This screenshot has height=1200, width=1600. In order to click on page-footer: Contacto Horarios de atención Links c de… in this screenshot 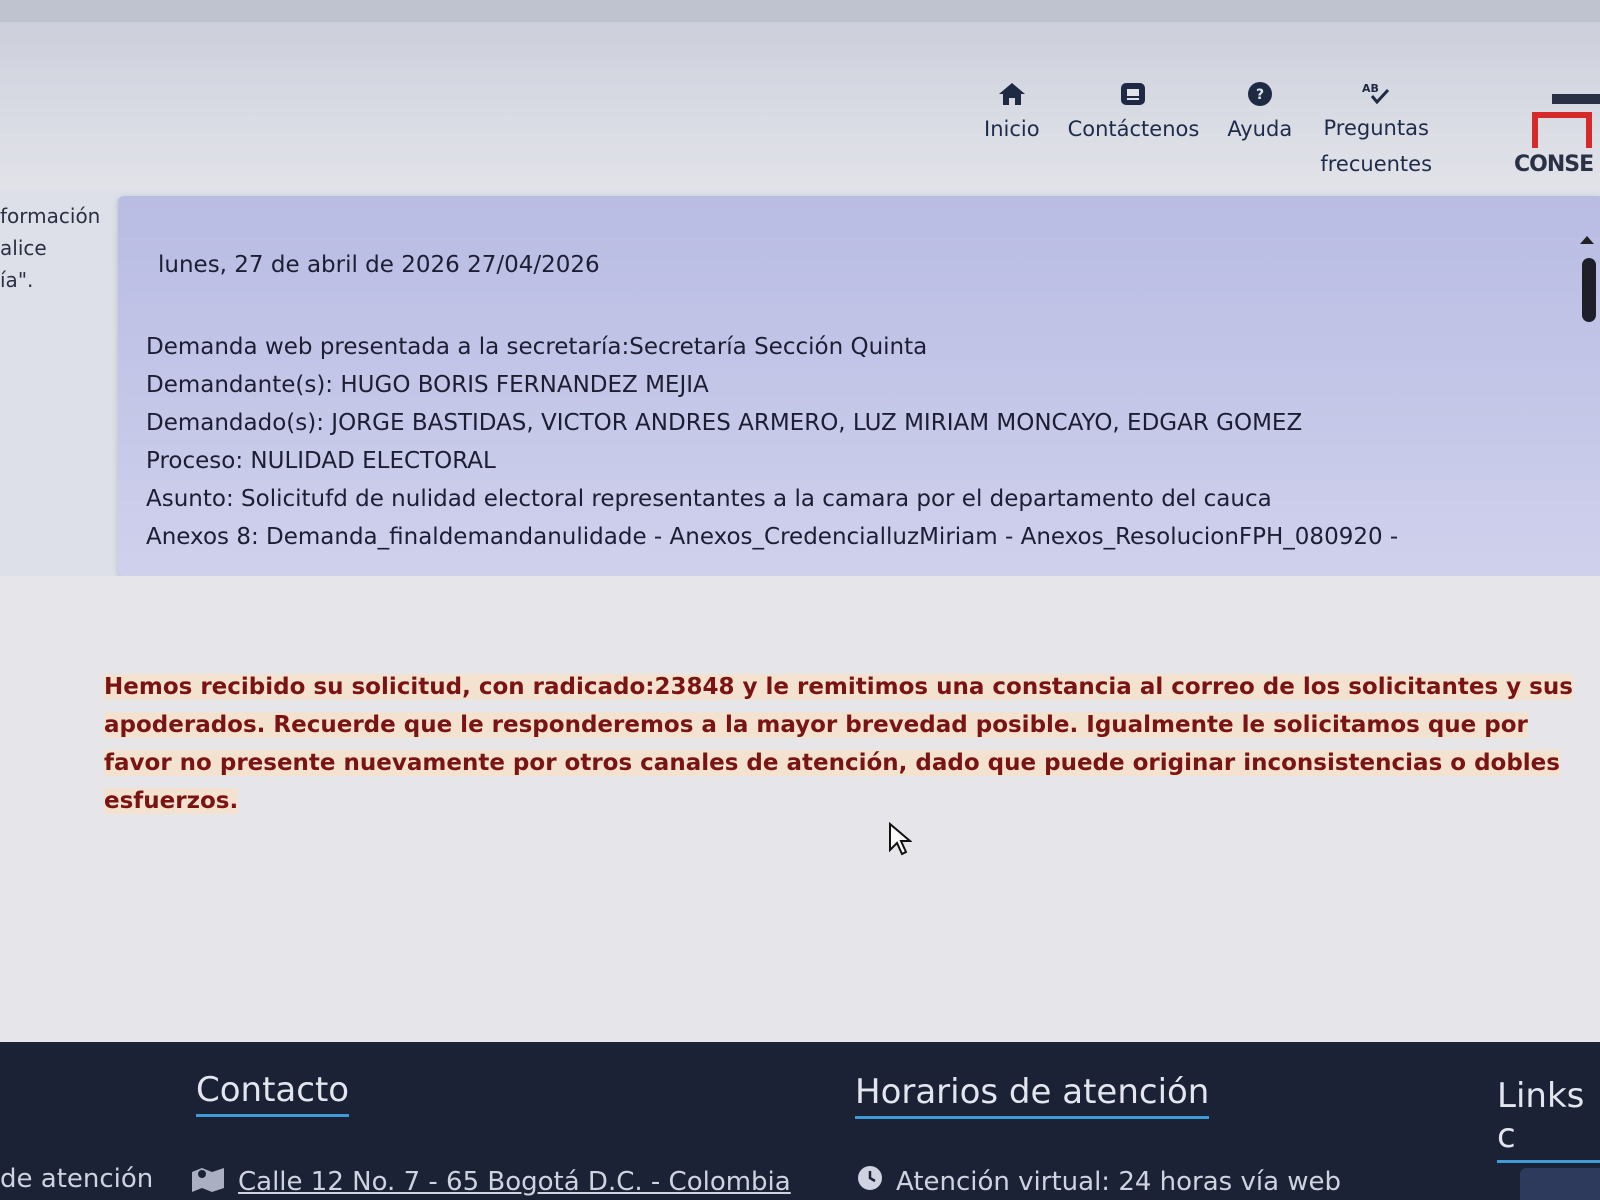, I will do `click(800, 1121)`.